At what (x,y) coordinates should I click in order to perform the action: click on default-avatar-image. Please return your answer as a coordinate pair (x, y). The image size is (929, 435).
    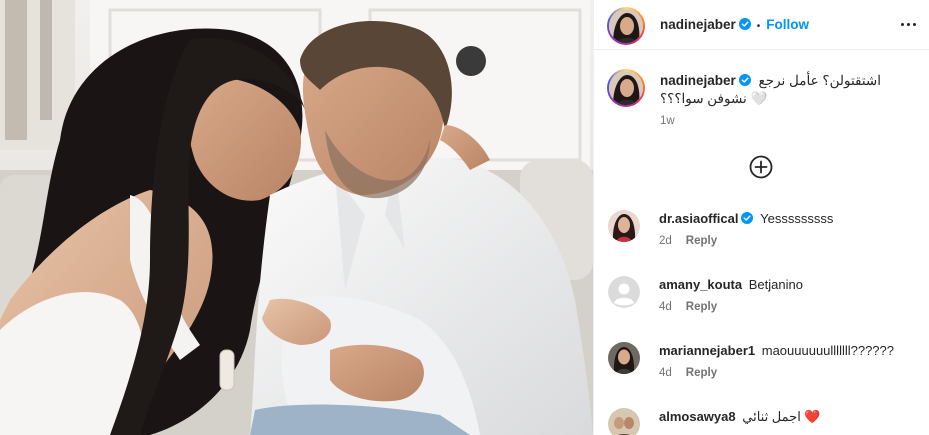
    Looking at the image, I should click on (624, 292).